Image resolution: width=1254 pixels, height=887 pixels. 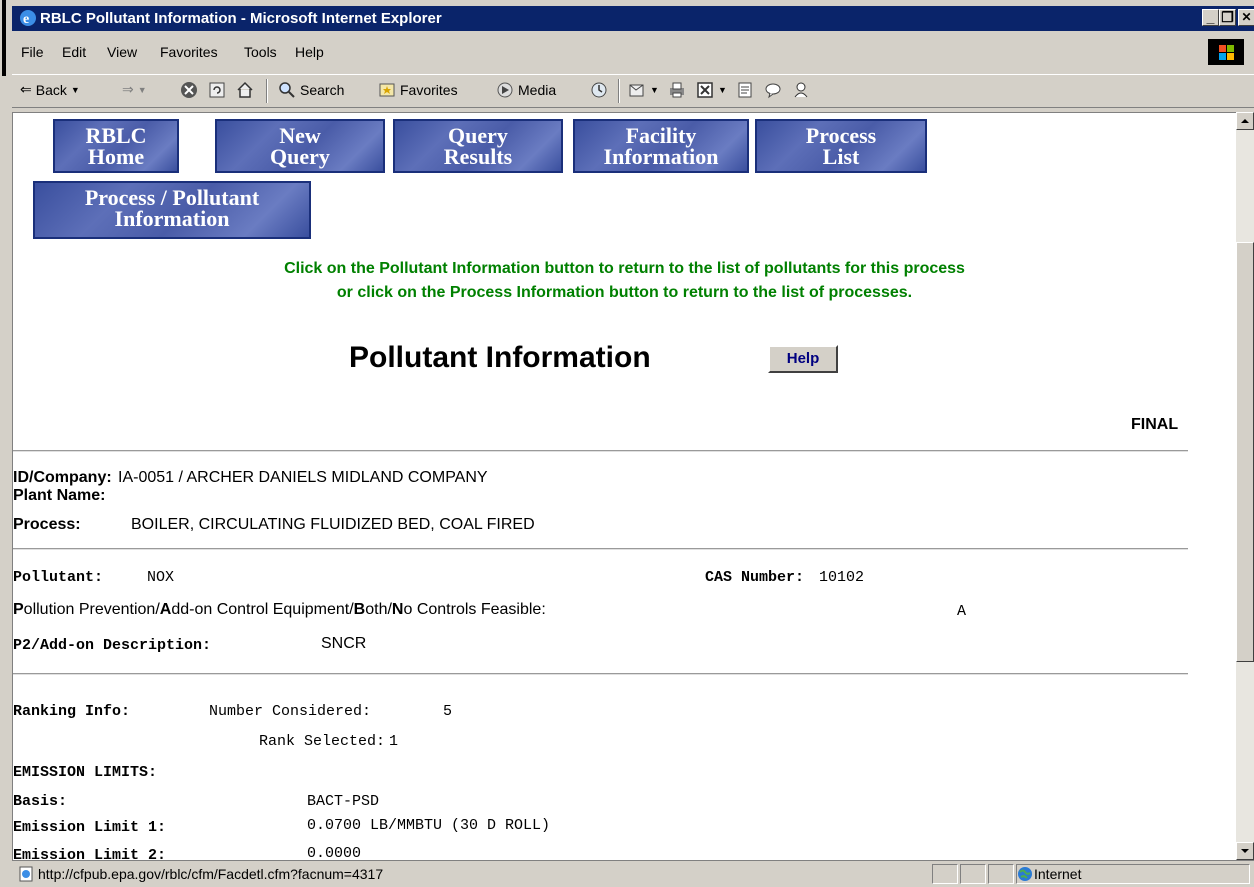 I want to click on back-button: ⇐ Back ▼, so click(x=50, y=89).